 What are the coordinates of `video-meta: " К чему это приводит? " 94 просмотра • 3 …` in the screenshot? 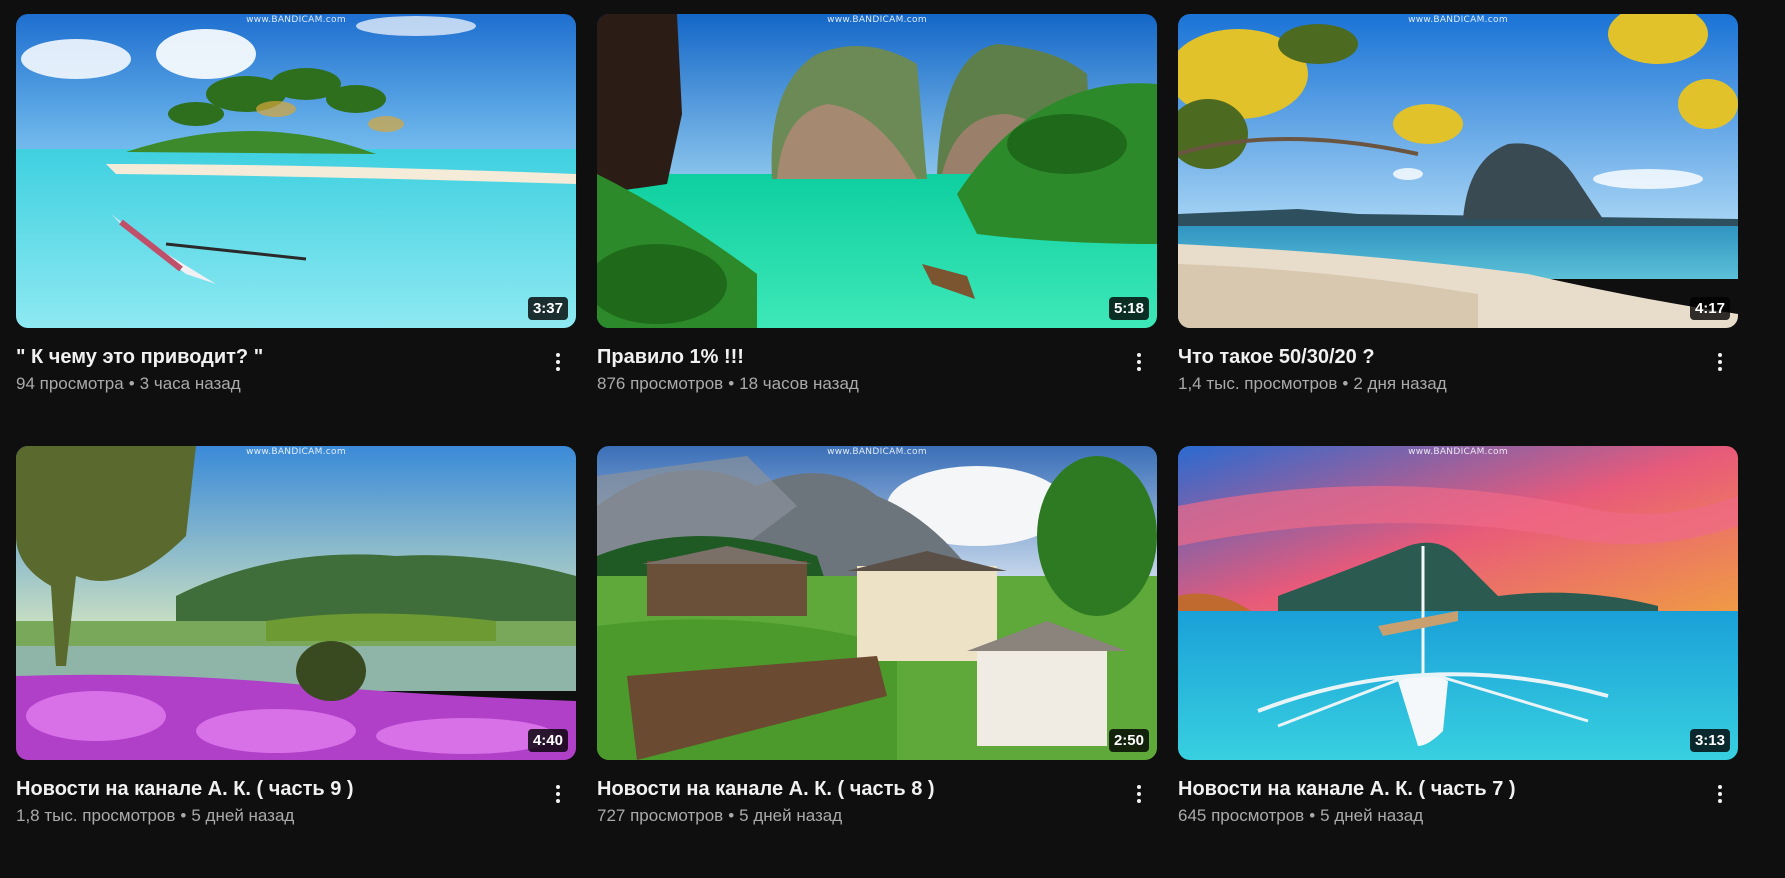 It's located at (296, 362).